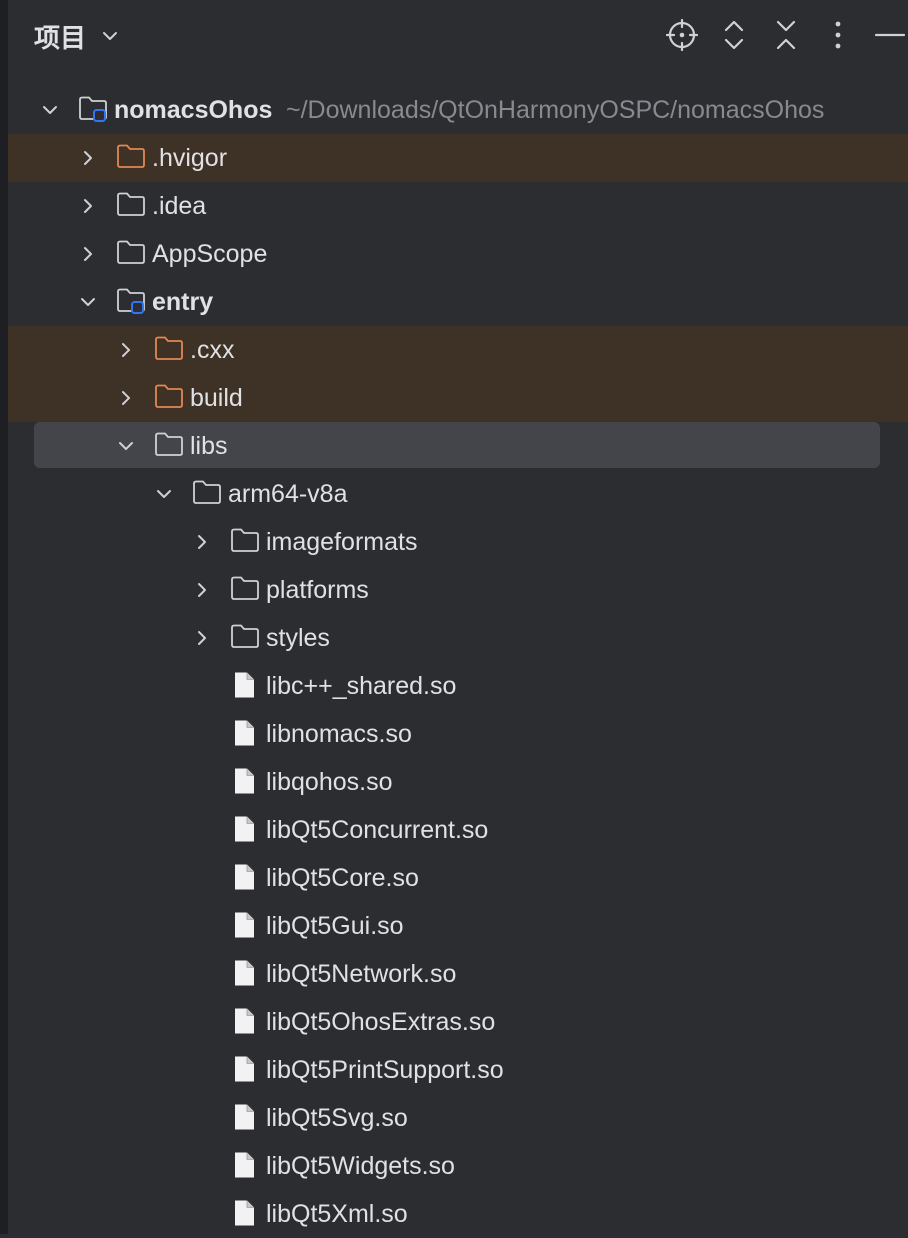 This screenshot has height=1238, width=908. What do you see at coordinates (458, 254) in the screenshot?
I see `tree-row-appscope: AppScope` at bounding box center [458, 254].